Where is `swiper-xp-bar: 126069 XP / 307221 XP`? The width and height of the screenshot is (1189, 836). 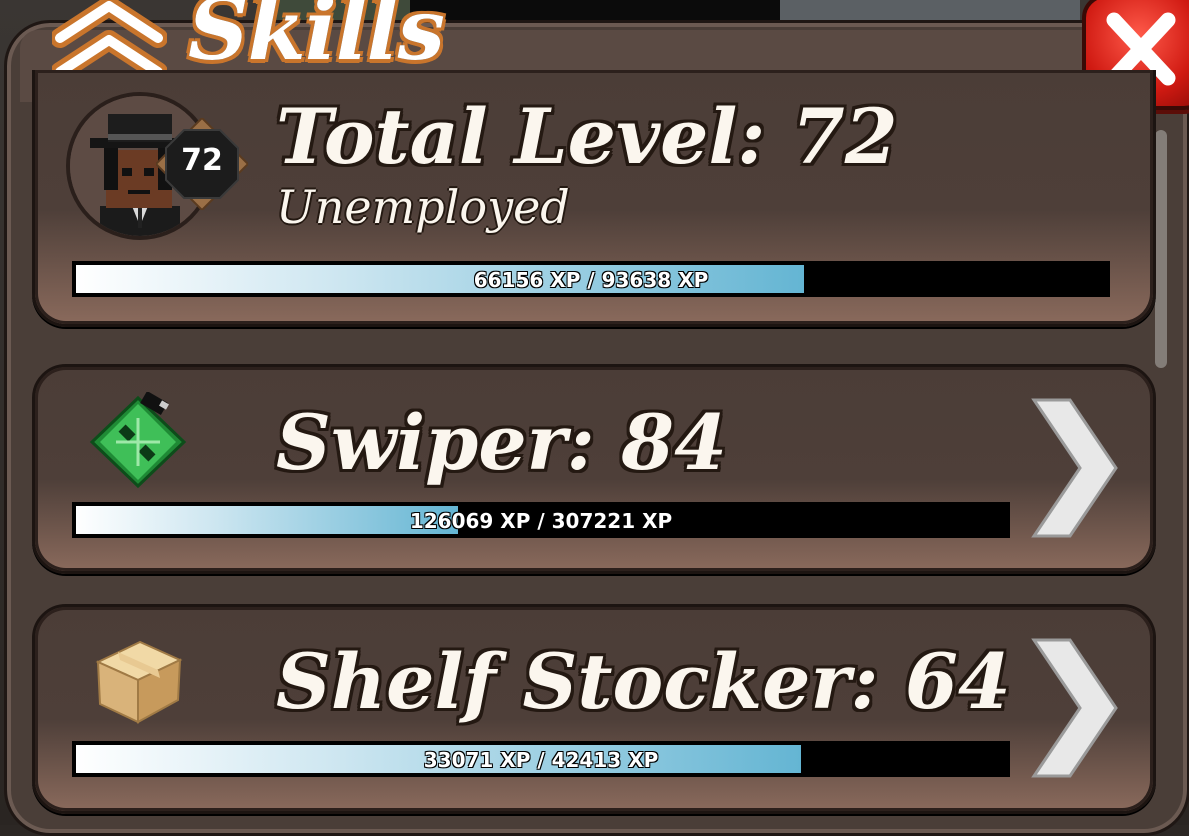
swiper-xp-bar: 126069 XP / 307221 XP is located at coordinates (541, 520).